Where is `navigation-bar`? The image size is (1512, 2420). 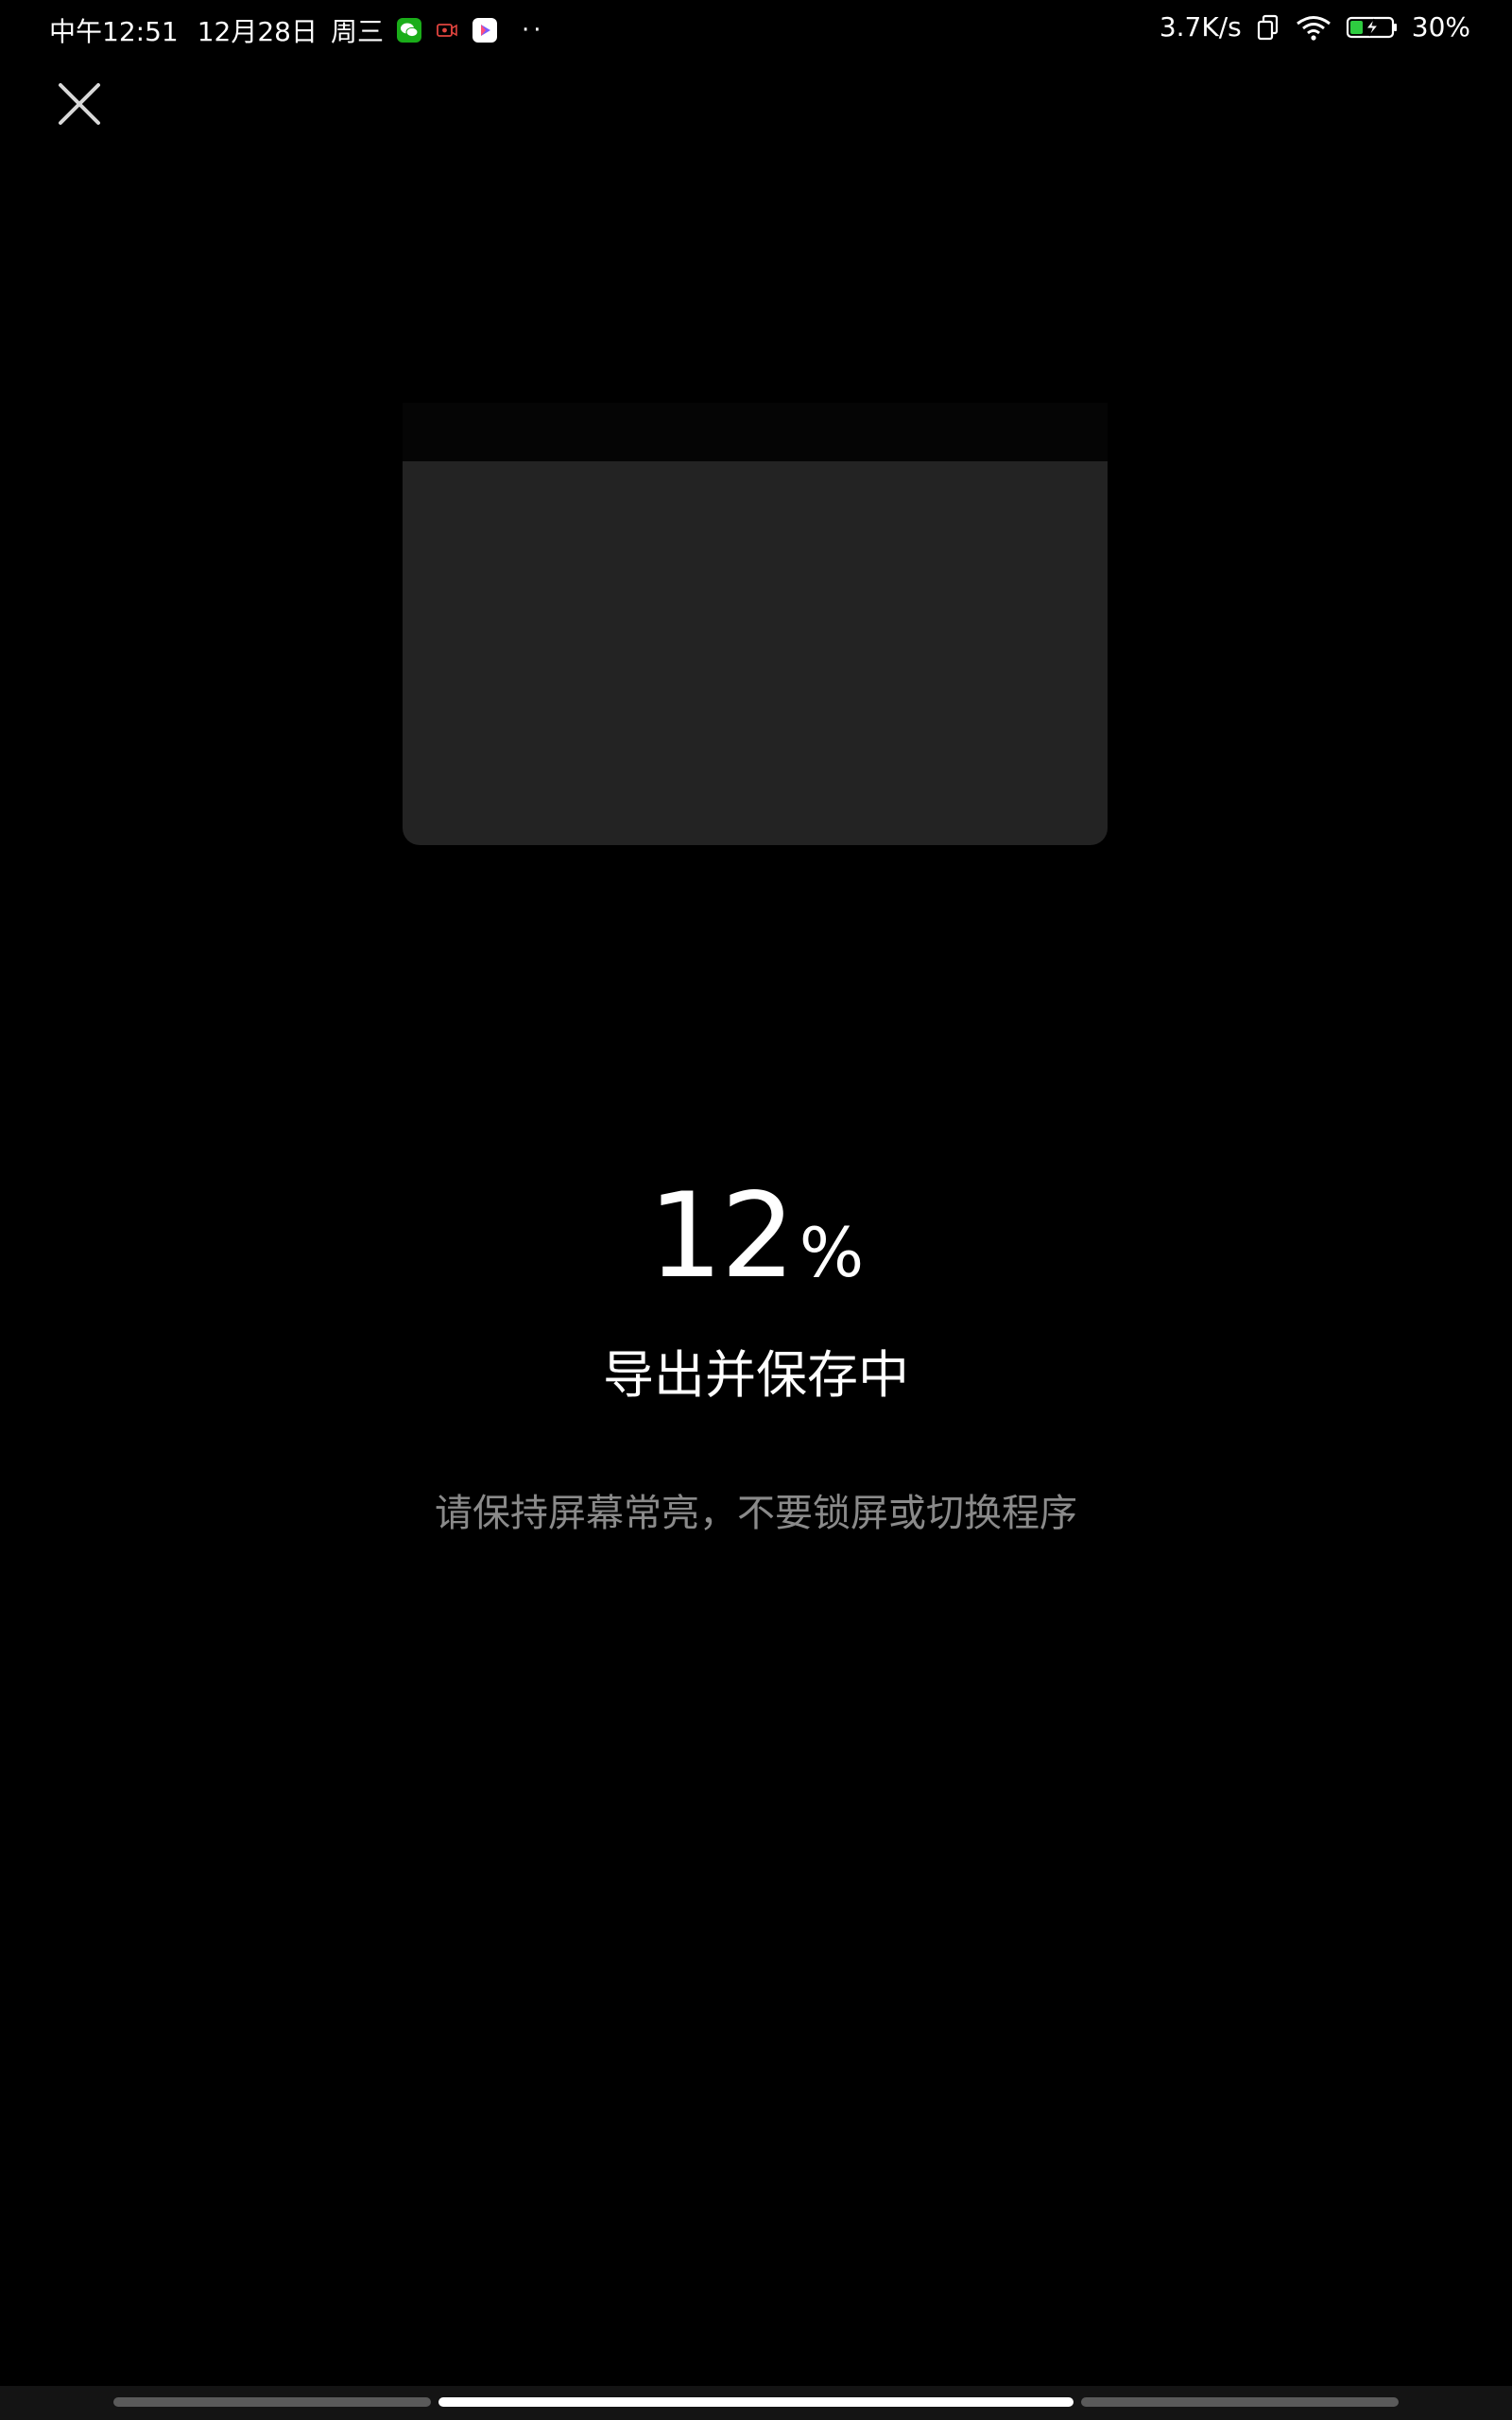
navigation-bar is located at coordinates (756, 2403).